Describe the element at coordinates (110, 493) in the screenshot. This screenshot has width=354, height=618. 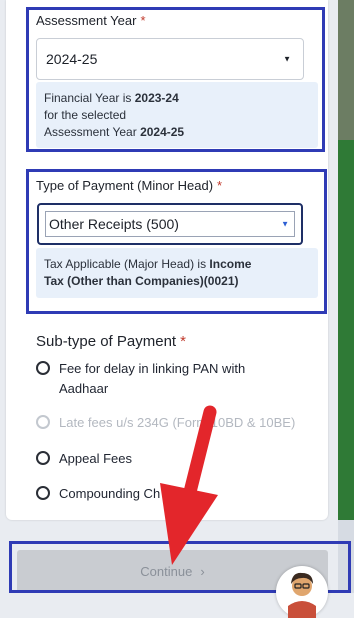
I see `radio-label: Compounding Ch` at that location.